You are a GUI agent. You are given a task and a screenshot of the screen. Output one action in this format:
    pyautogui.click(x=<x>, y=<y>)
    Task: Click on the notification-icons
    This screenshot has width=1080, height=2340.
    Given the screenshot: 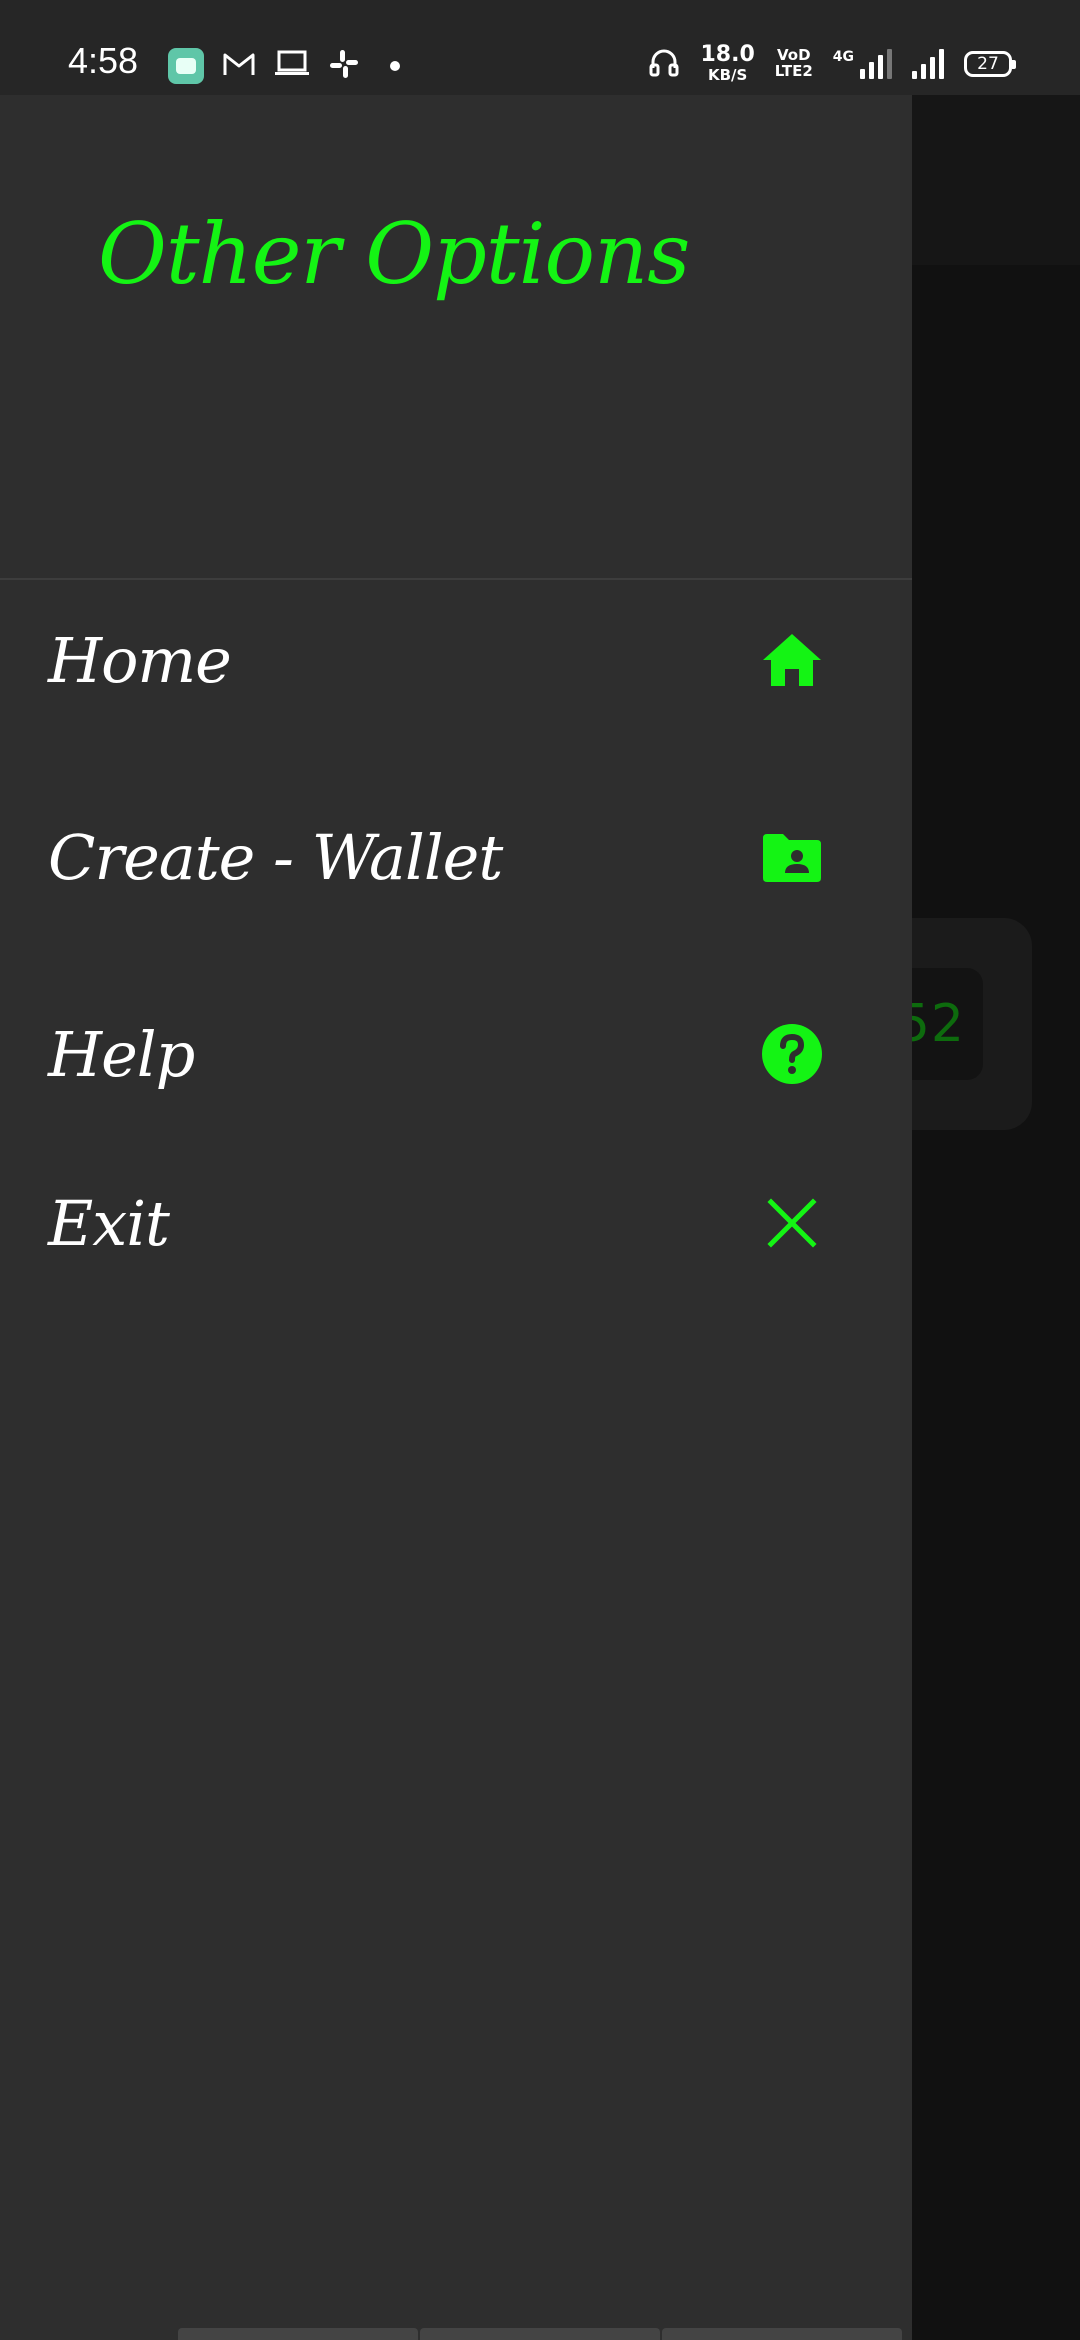 What is the action you would take?
    pyautogui.click(x=284, y=66)
    